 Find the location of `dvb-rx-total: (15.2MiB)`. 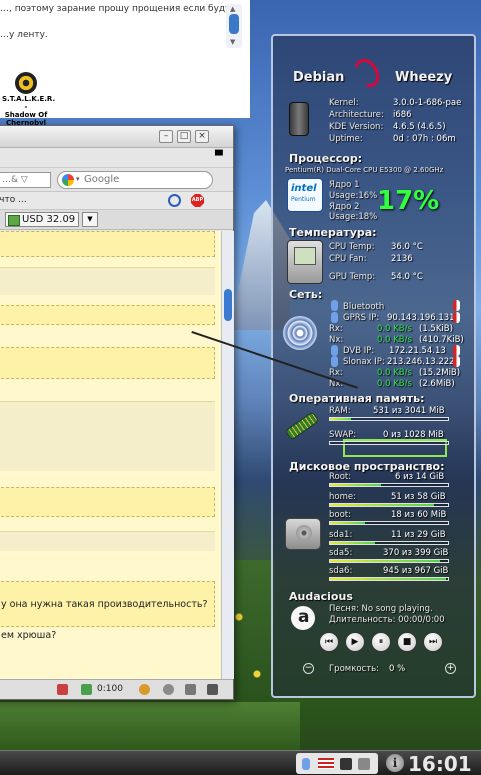

dvb-rx-total: (15.2MiB) is located at coordinates (440, 373).